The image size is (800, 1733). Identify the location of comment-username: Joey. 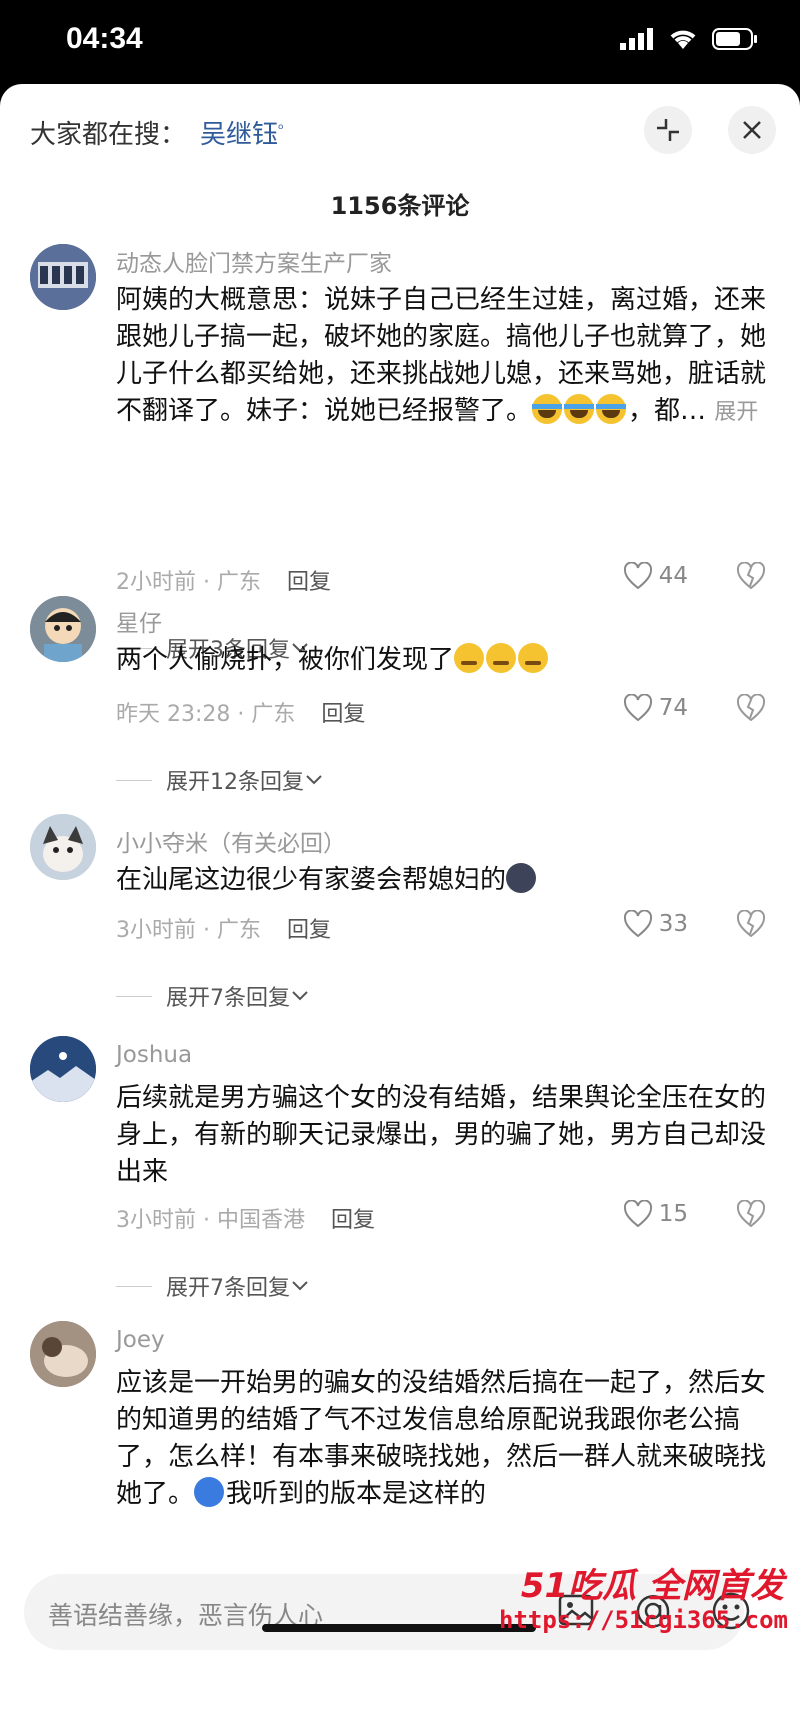
(140, 1340).